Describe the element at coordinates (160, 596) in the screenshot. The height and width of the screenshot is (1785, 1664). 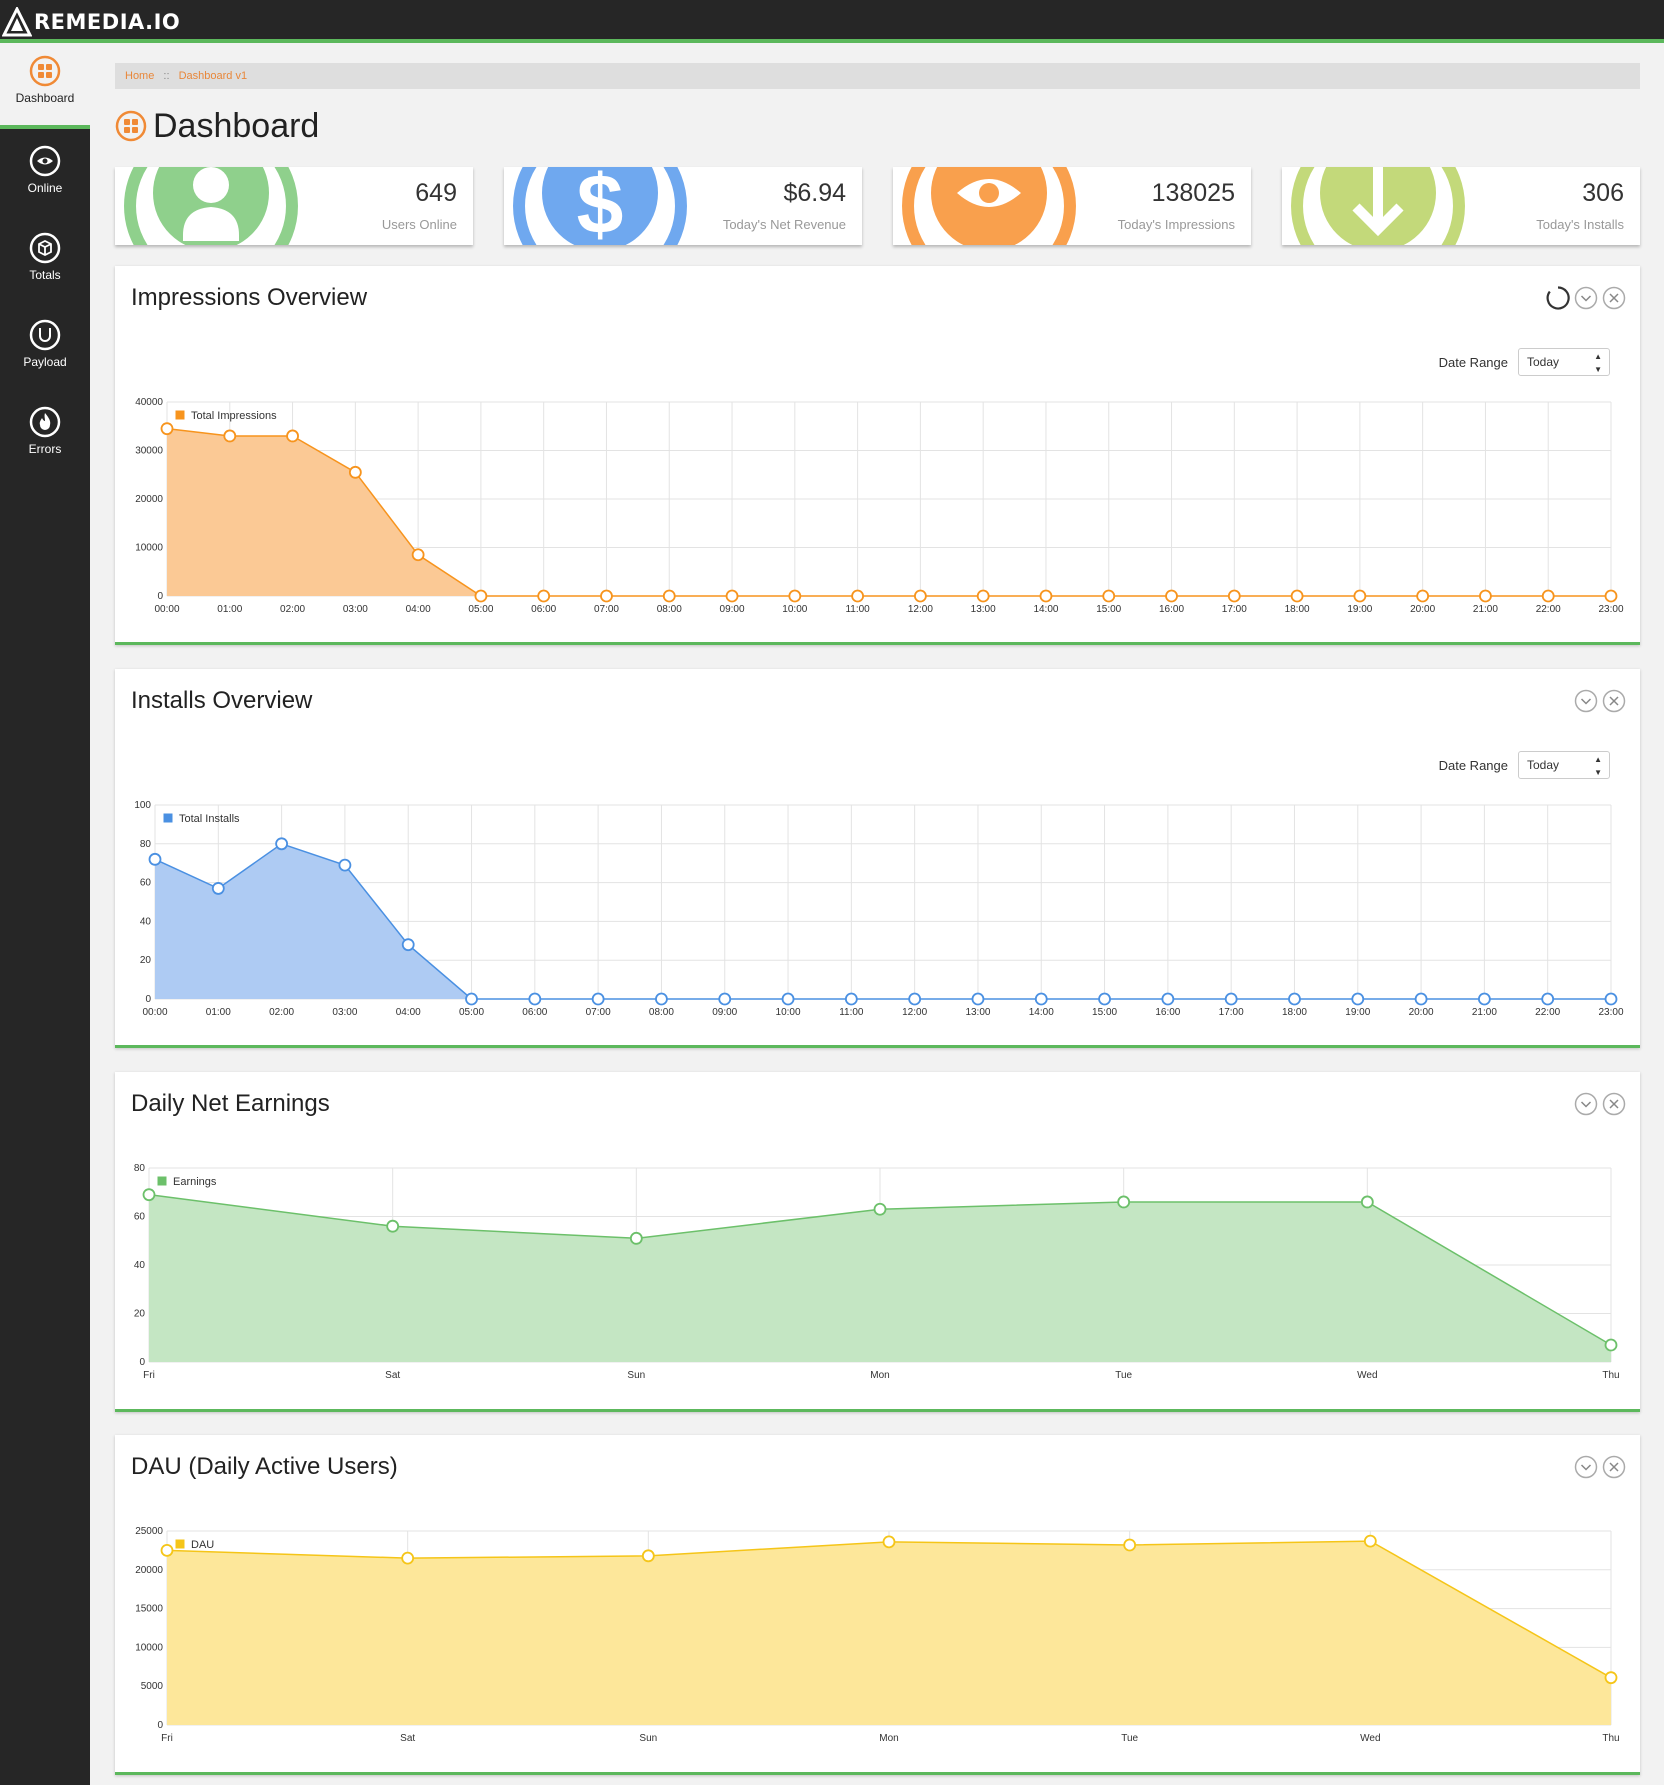
I see `y-tick-label: 0` at that location.